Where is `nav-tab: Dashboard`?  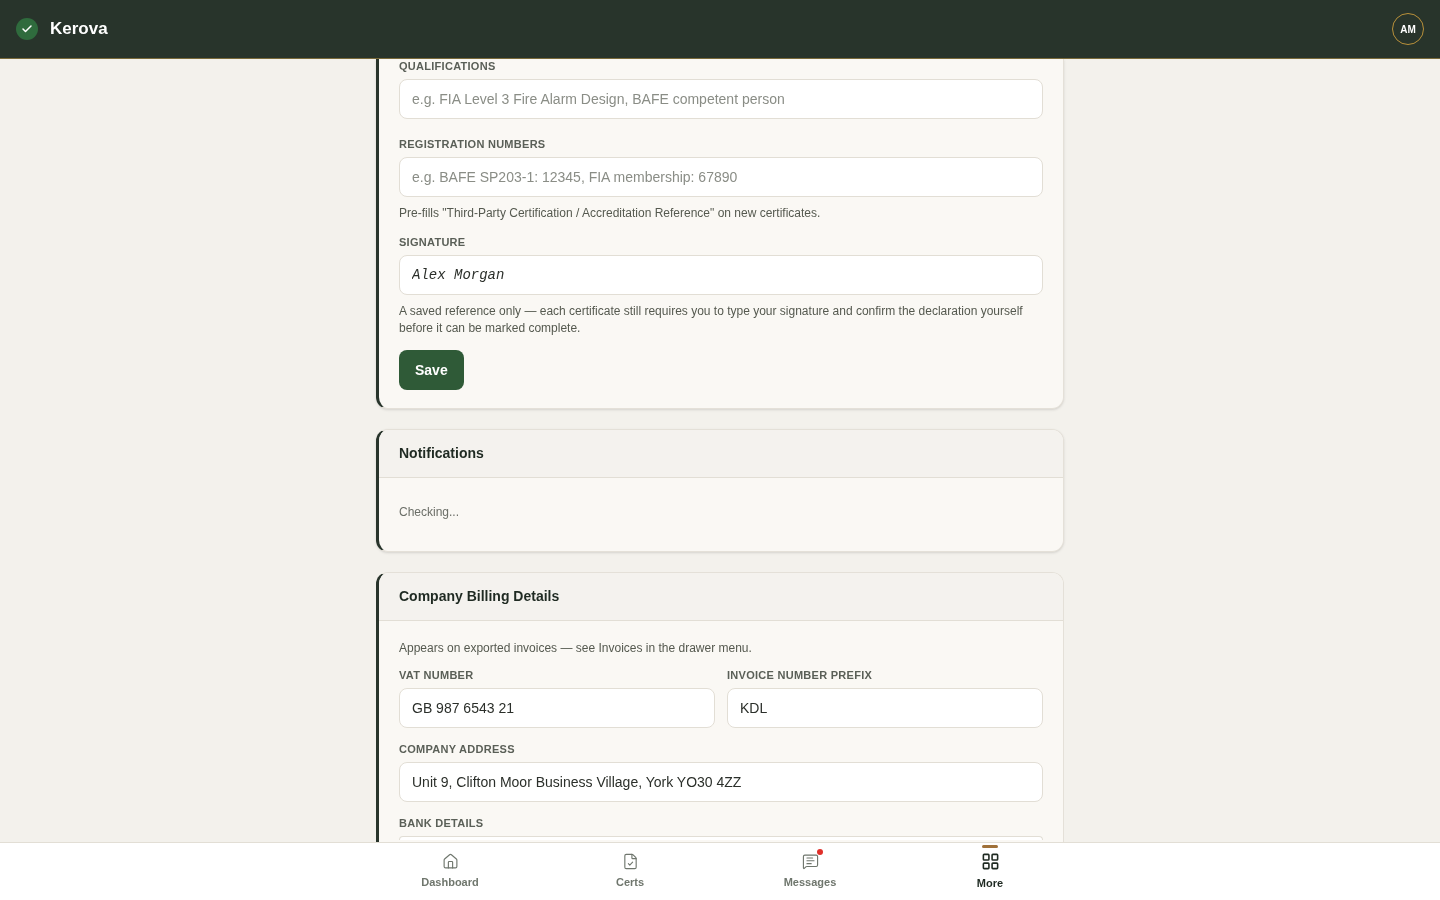 nav-tab: Dashboard is located at coordinates (450, 871).